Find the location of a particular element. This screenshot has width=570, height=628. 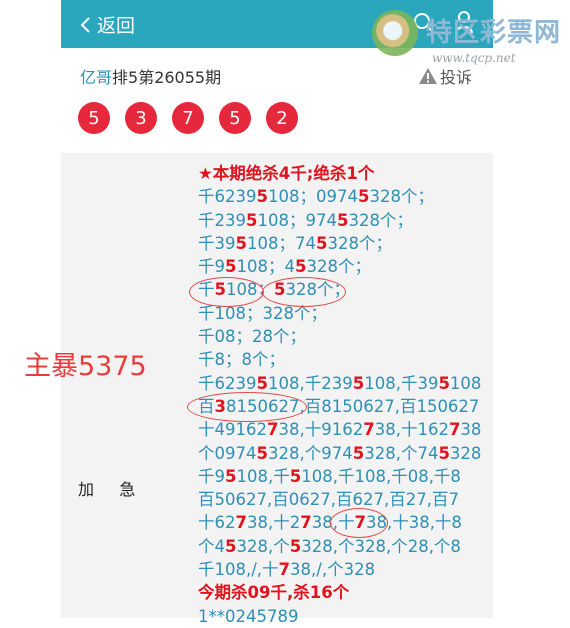

line-text: 108；974 is located at coordinates (297, 220).